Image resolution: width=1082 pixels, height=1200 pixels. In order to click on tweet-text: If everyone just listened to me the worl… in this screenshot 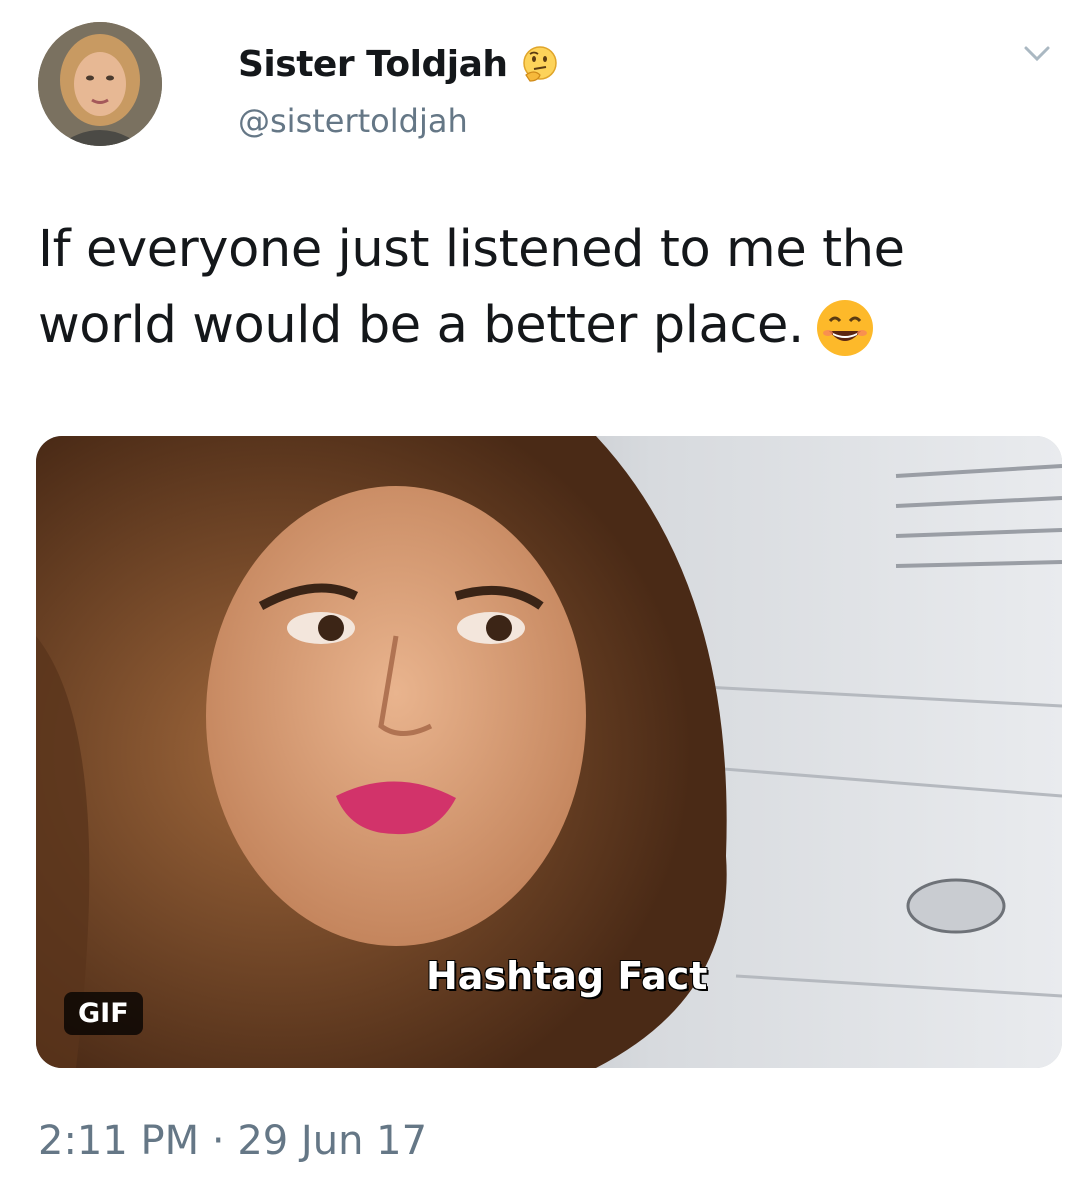, I will do `click(543, 288)`.